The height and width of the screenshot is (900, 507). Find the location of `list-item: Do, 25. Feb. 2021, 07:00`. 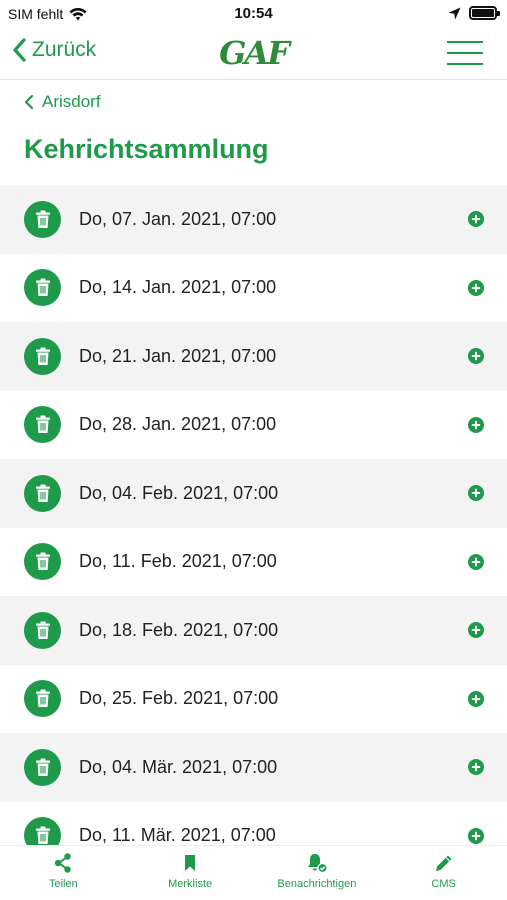

list-item: Do, 25. Feb. 2021, 07:00 is located at coordinates (253, 699).